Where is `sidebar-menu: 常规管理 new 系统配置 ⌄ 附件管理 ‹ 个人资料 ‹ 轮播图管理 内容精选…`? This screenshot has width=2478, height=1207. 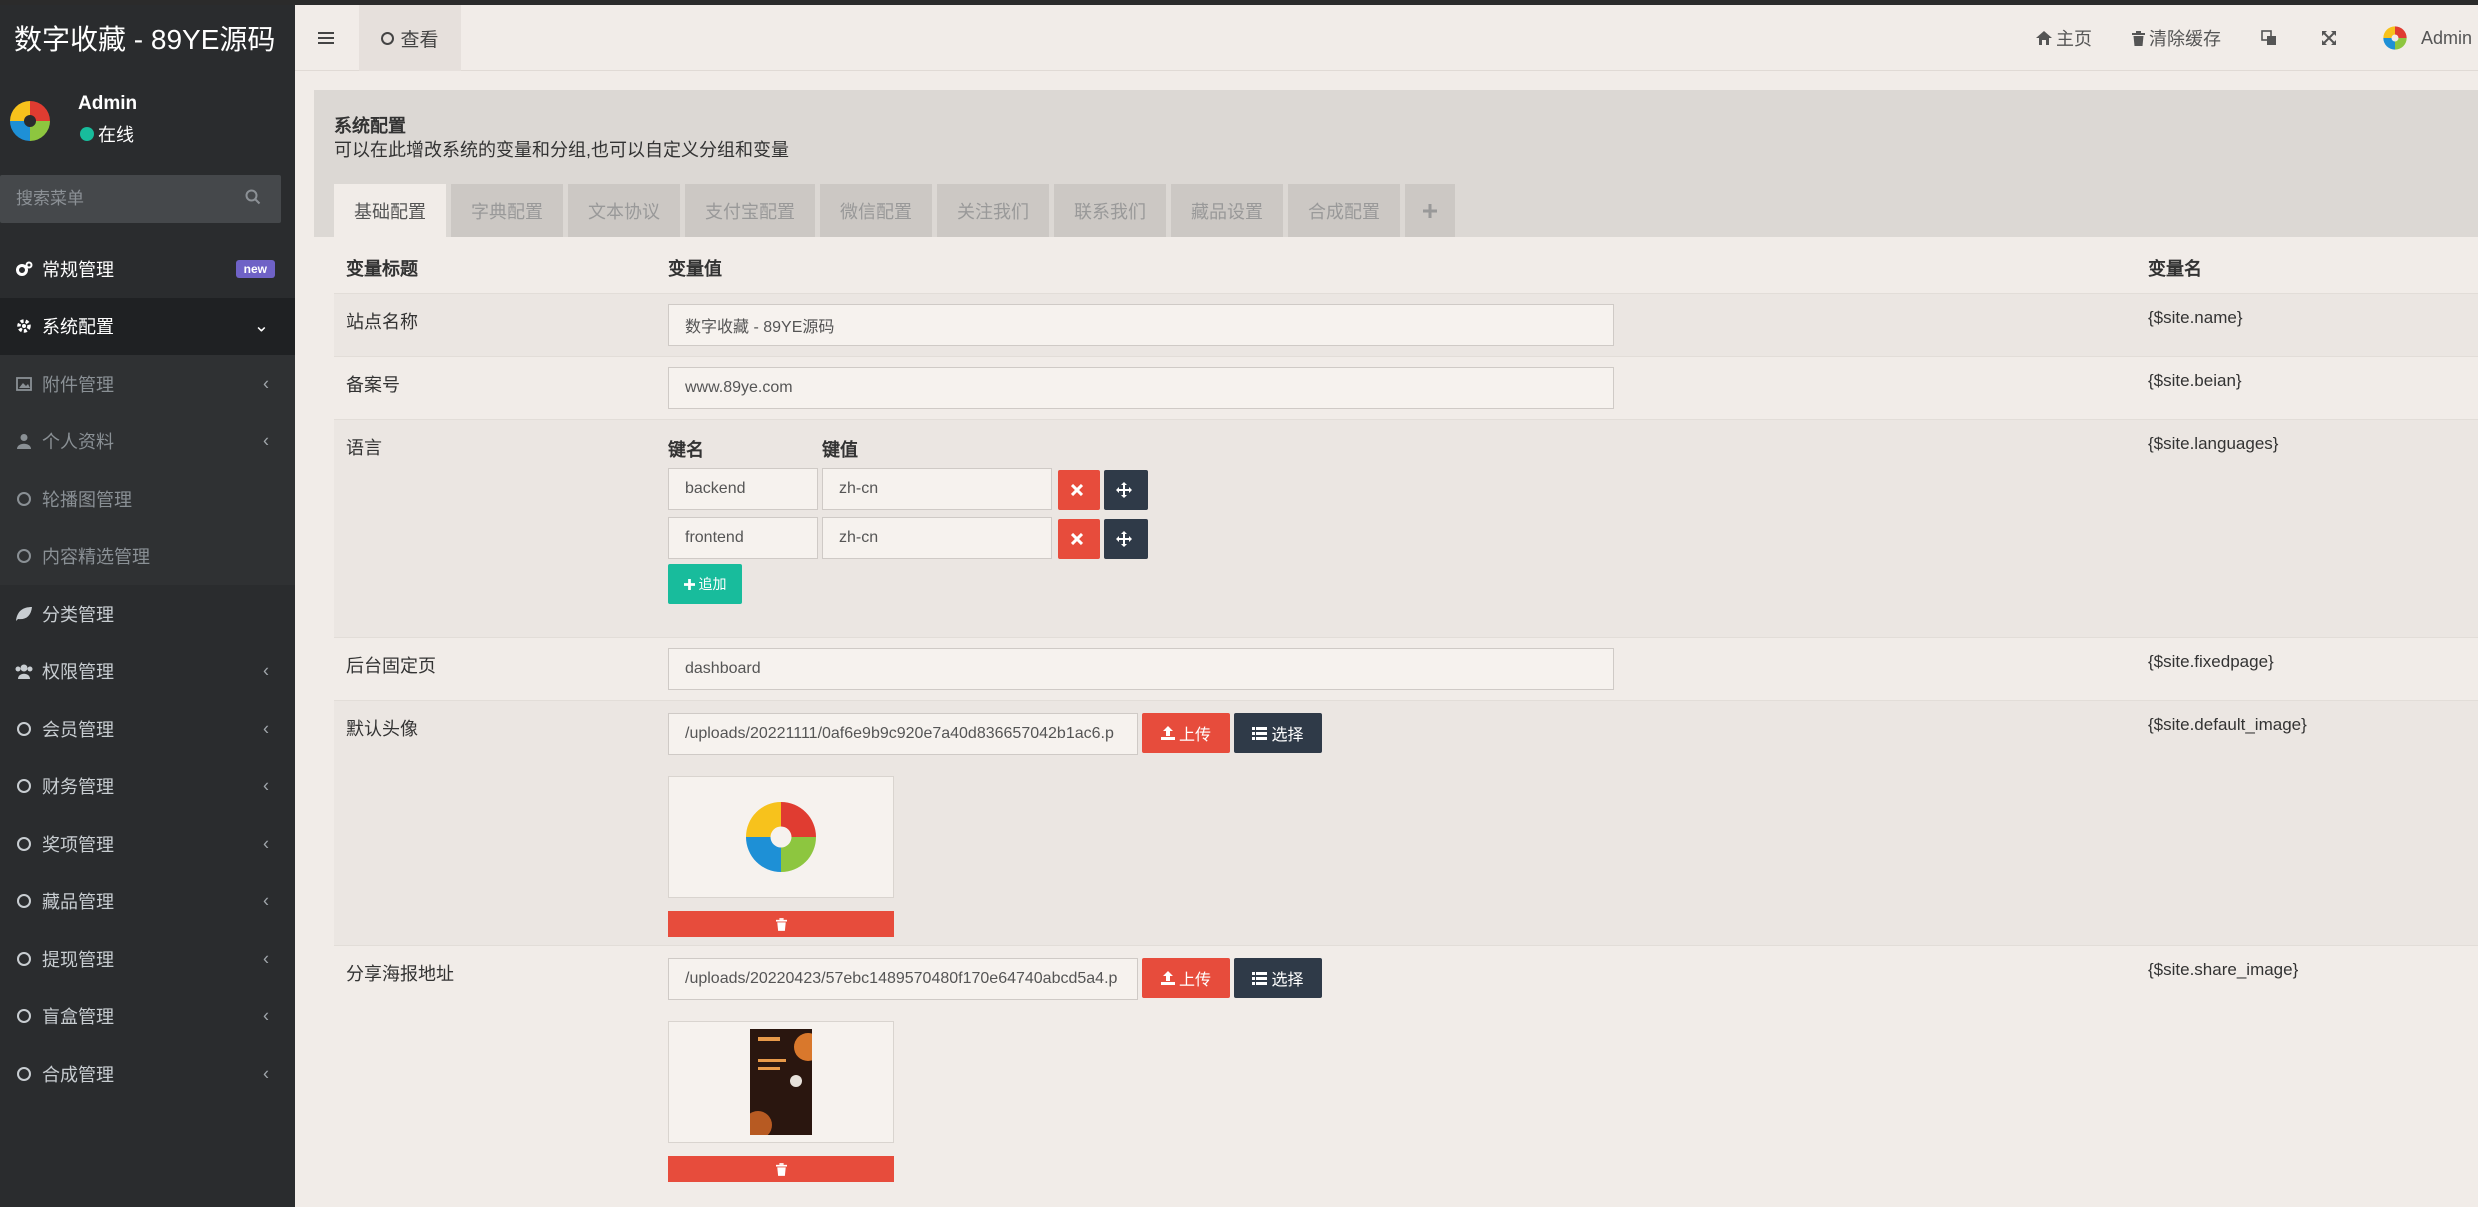
sidebar-menu: 常规管理 new 系统配置 ⌄ 附件管理 ‹ 个人资料 ‹ 轮播图管理 内容精选… is located at coordinates (147, 671).